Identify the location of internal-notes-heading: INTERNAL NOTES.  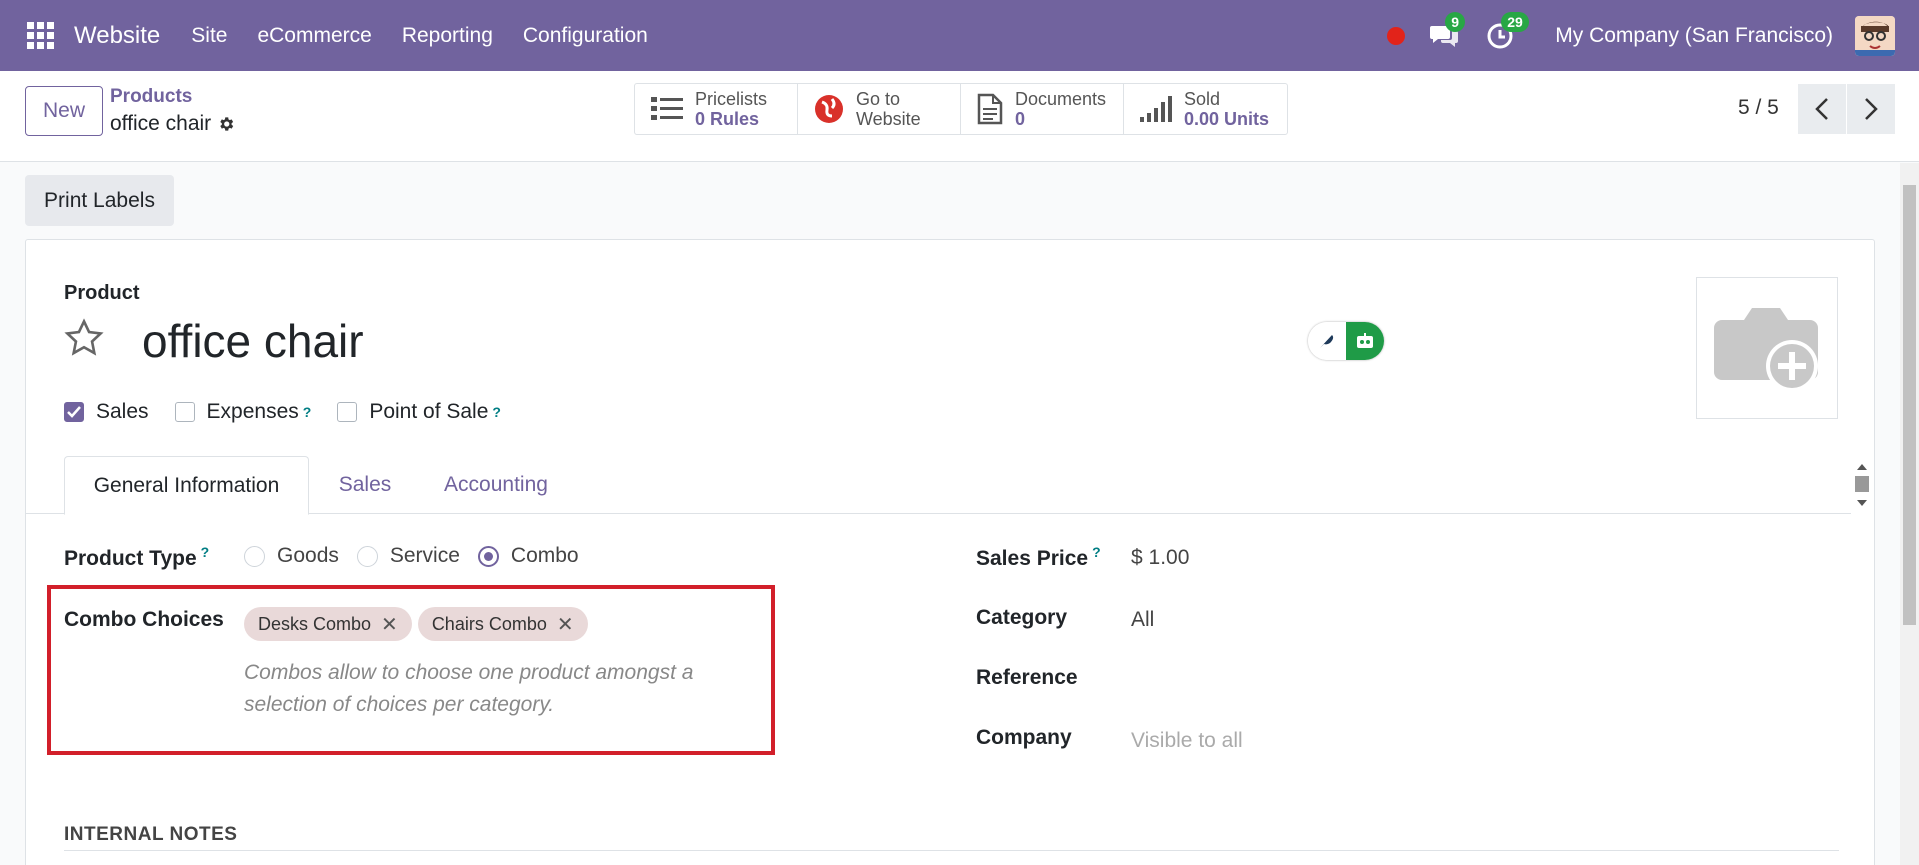
(151, 834).